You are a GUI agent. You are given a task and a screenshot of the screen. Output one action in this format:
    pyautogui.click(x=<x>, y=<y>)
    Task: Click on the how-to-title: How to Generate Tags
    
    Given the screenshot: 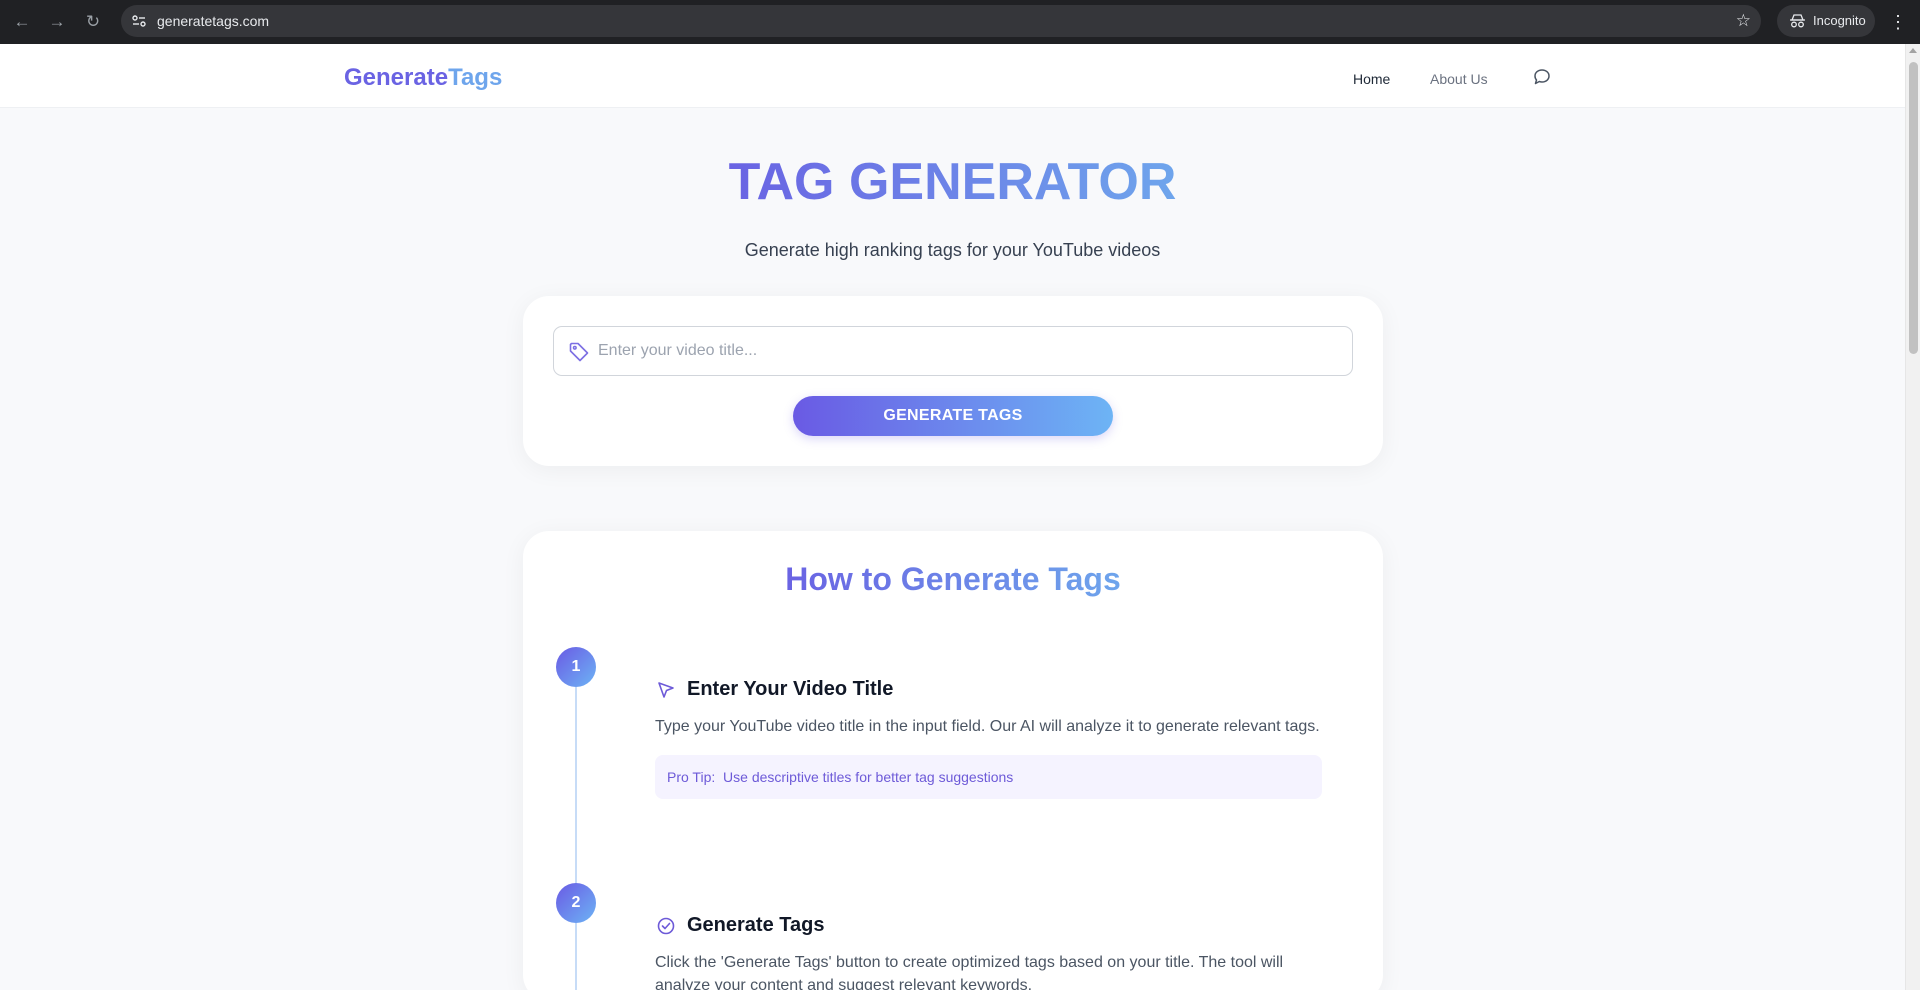 What is the action you would take?
    pyautogui.click(x=953, y=579)
    